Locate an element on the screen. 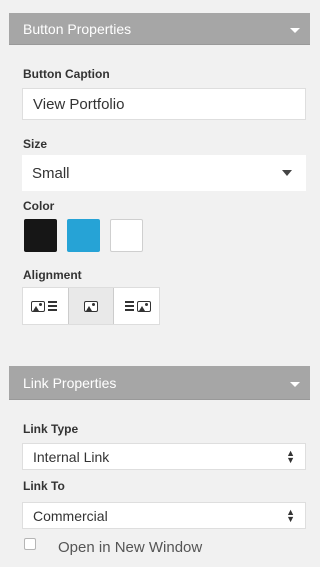 The width and height of the screenshot is (320, 567). link-type-select: Internal Link ▲ ▼ is located at coordinates (164, 456).